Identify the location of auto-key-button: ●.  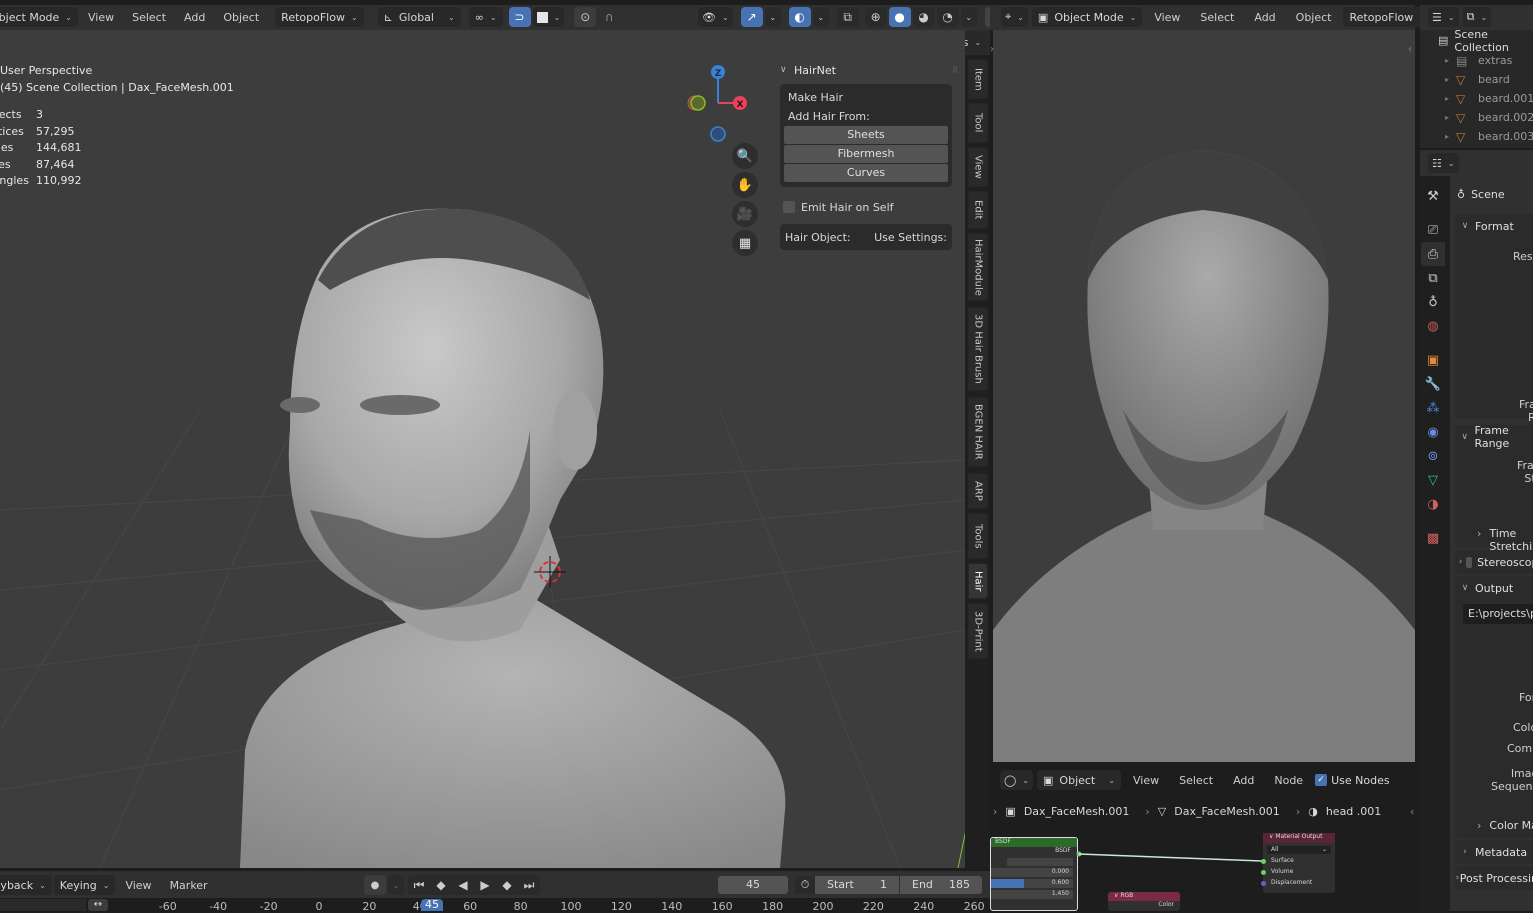
(375, 885).